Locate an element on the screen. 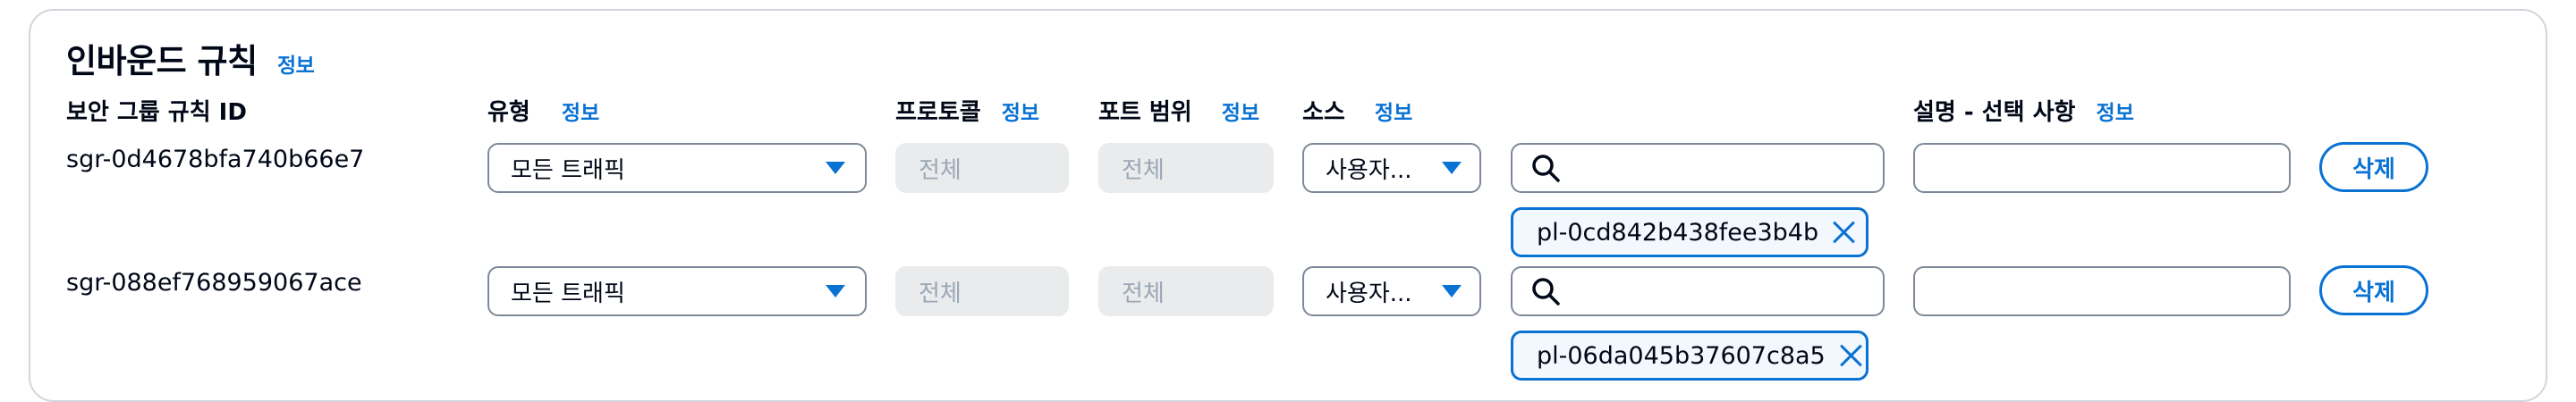 This screenshot has height=402, width=2576. prefix-list-token: pl-0cd842b438fee3b4b is located at coordinates (1689, 232).